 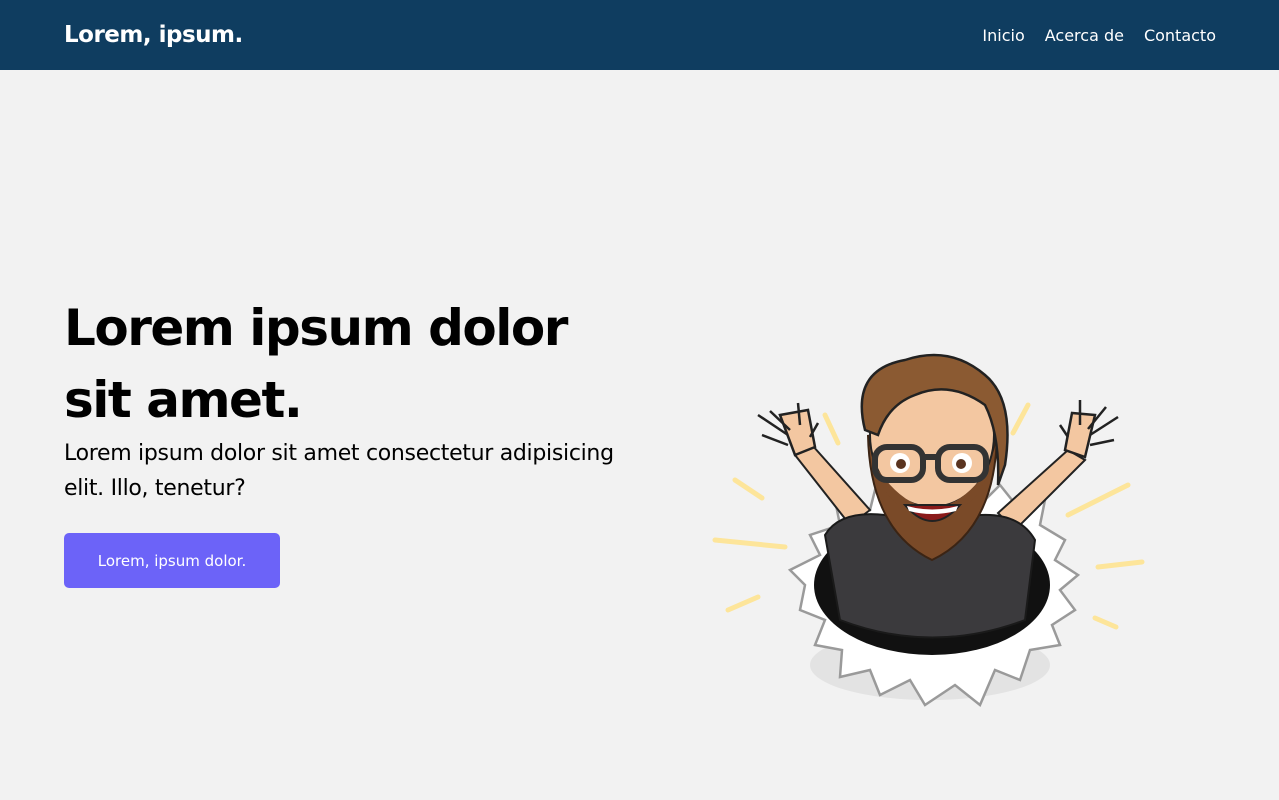 What do you see at coordinates (1084, 35) in the screenshot?
I see `nav-link-acerca-de: Acerca de` at bounding box center [1084, 35].